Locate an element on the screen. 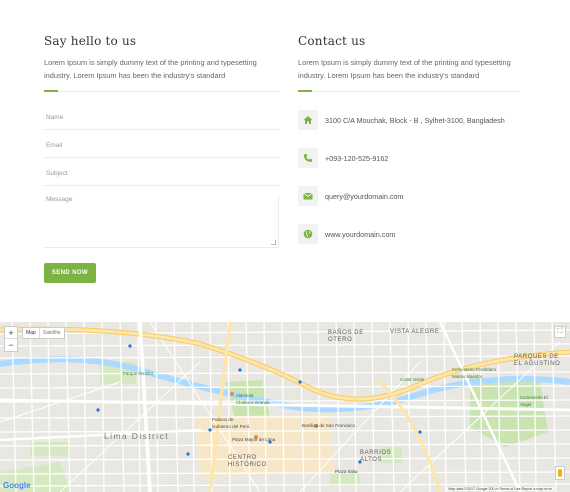 The image size is (570, 492). map-label-costa-verde: Costa Verde is located at coordinates (412, 379).